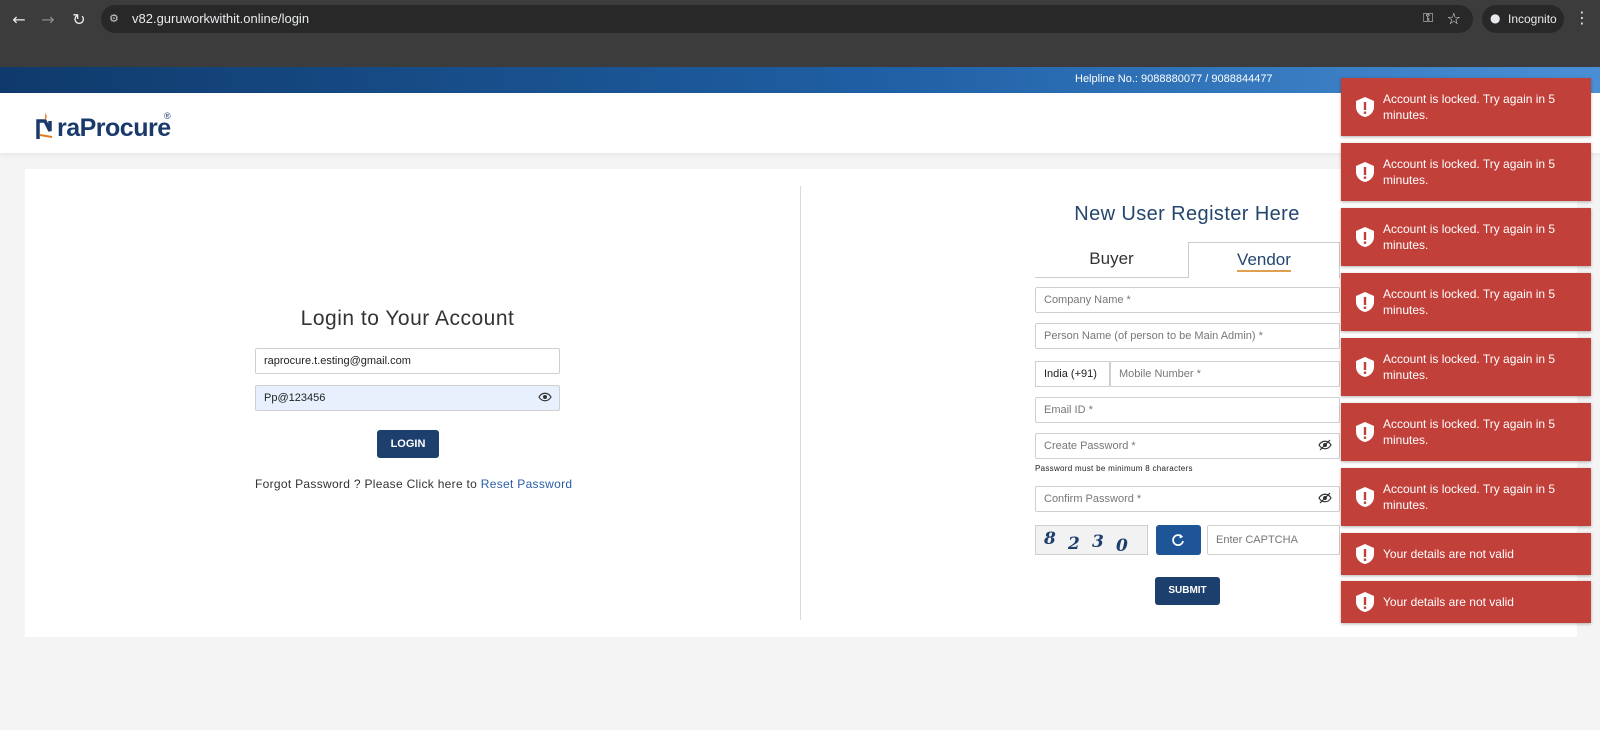 This screenshot has height=730, width=1600. I want to click on tab-vendor: Vendor, so click(1264, 260).